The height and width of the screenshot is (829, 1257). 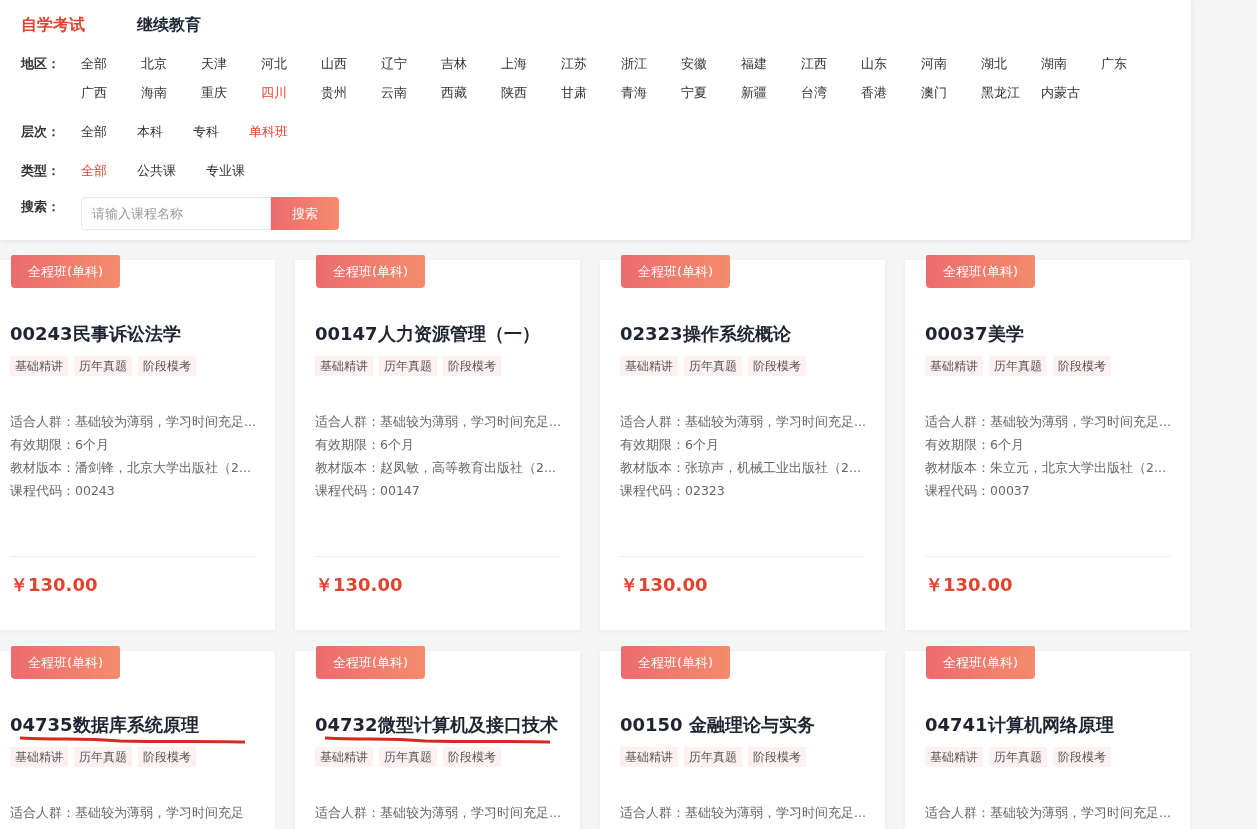 What do you see at coordinates (291, 63) in the screenshot?
I see `filter-option: 河北` at bounding box center [291, 63].